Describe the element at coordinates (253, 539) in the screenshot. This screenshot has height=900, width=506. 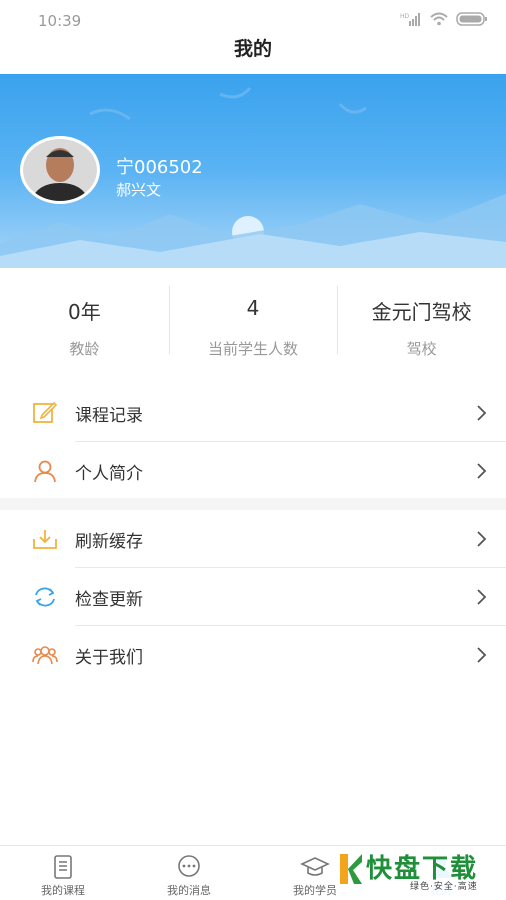
I see `menu-item-clear-cache: 刷新缓存` at that location.